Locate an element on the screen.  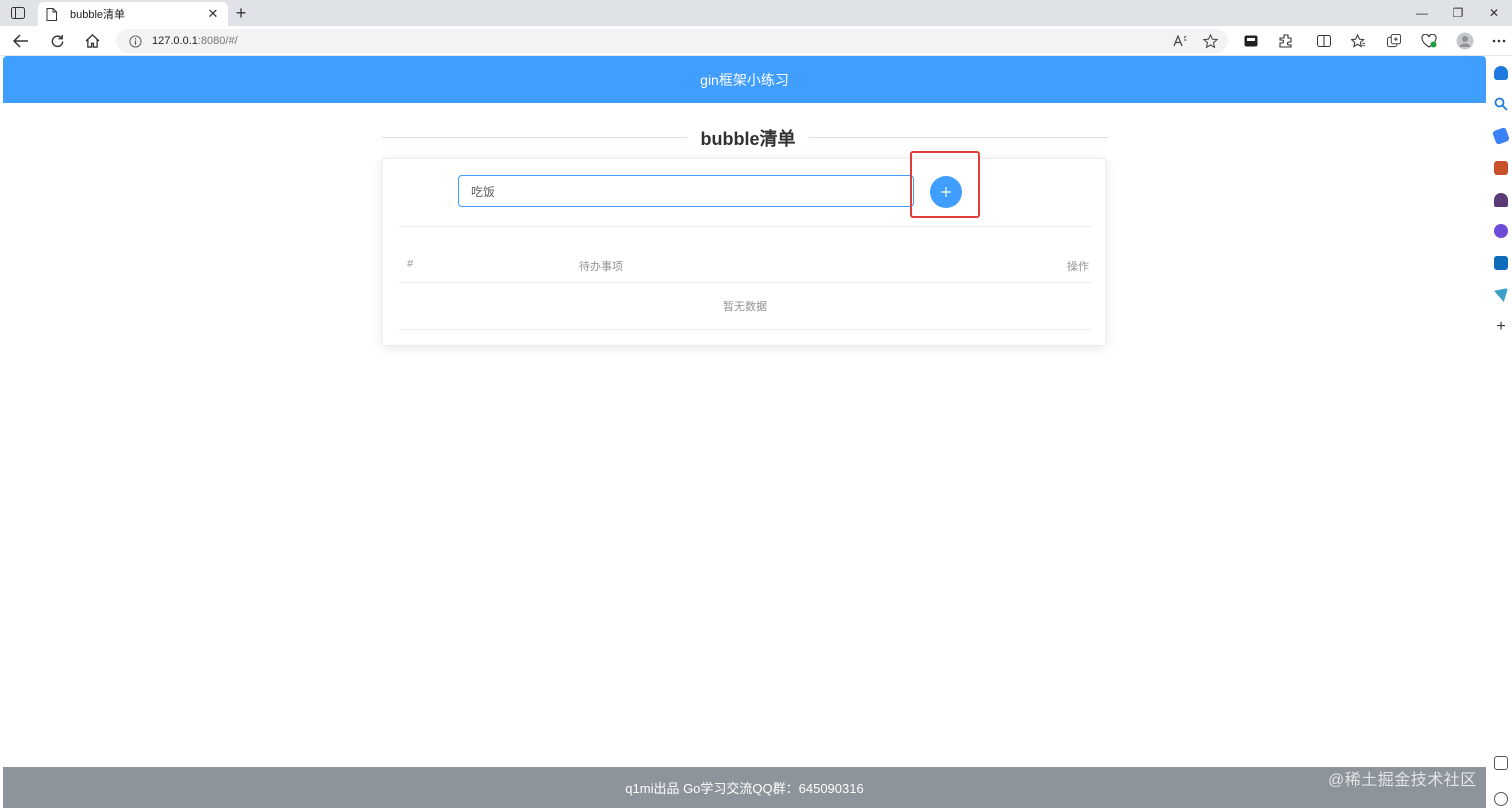
new-tab-button: + is located at coordinates (241, 13).